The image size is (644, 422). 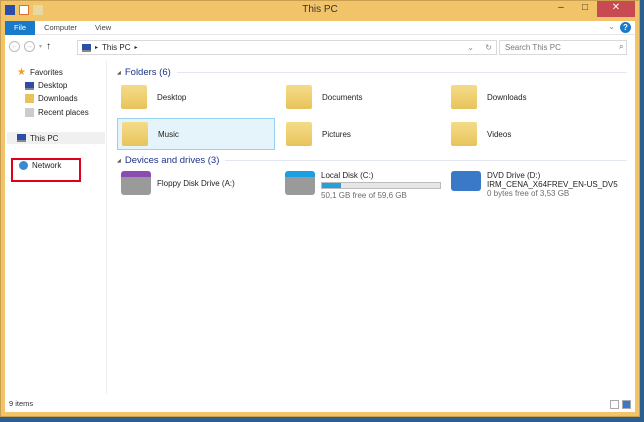 What do you see at coordinates (625, 27) in the screenshot?
I see `help-button: ?` at bounding box center [625, 27].